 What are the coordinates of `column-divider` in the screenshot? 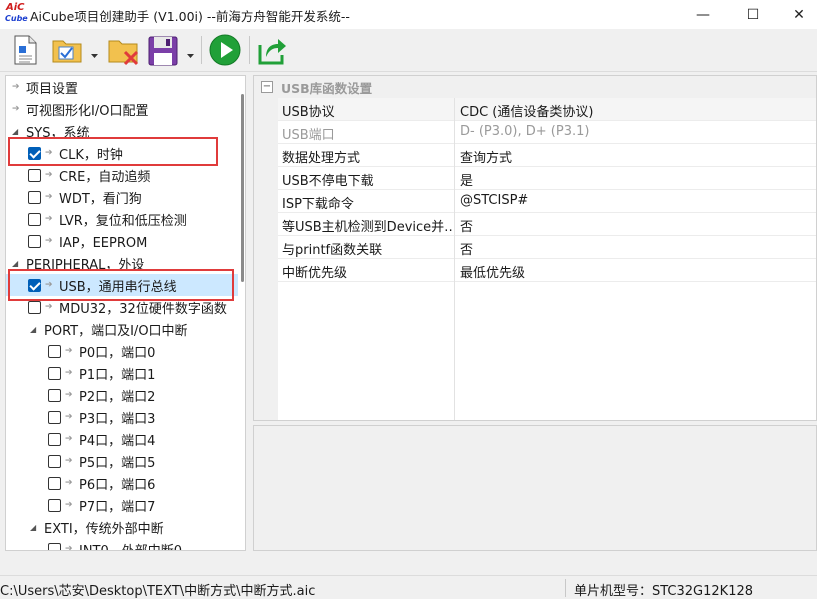 It's located at (454, 259).